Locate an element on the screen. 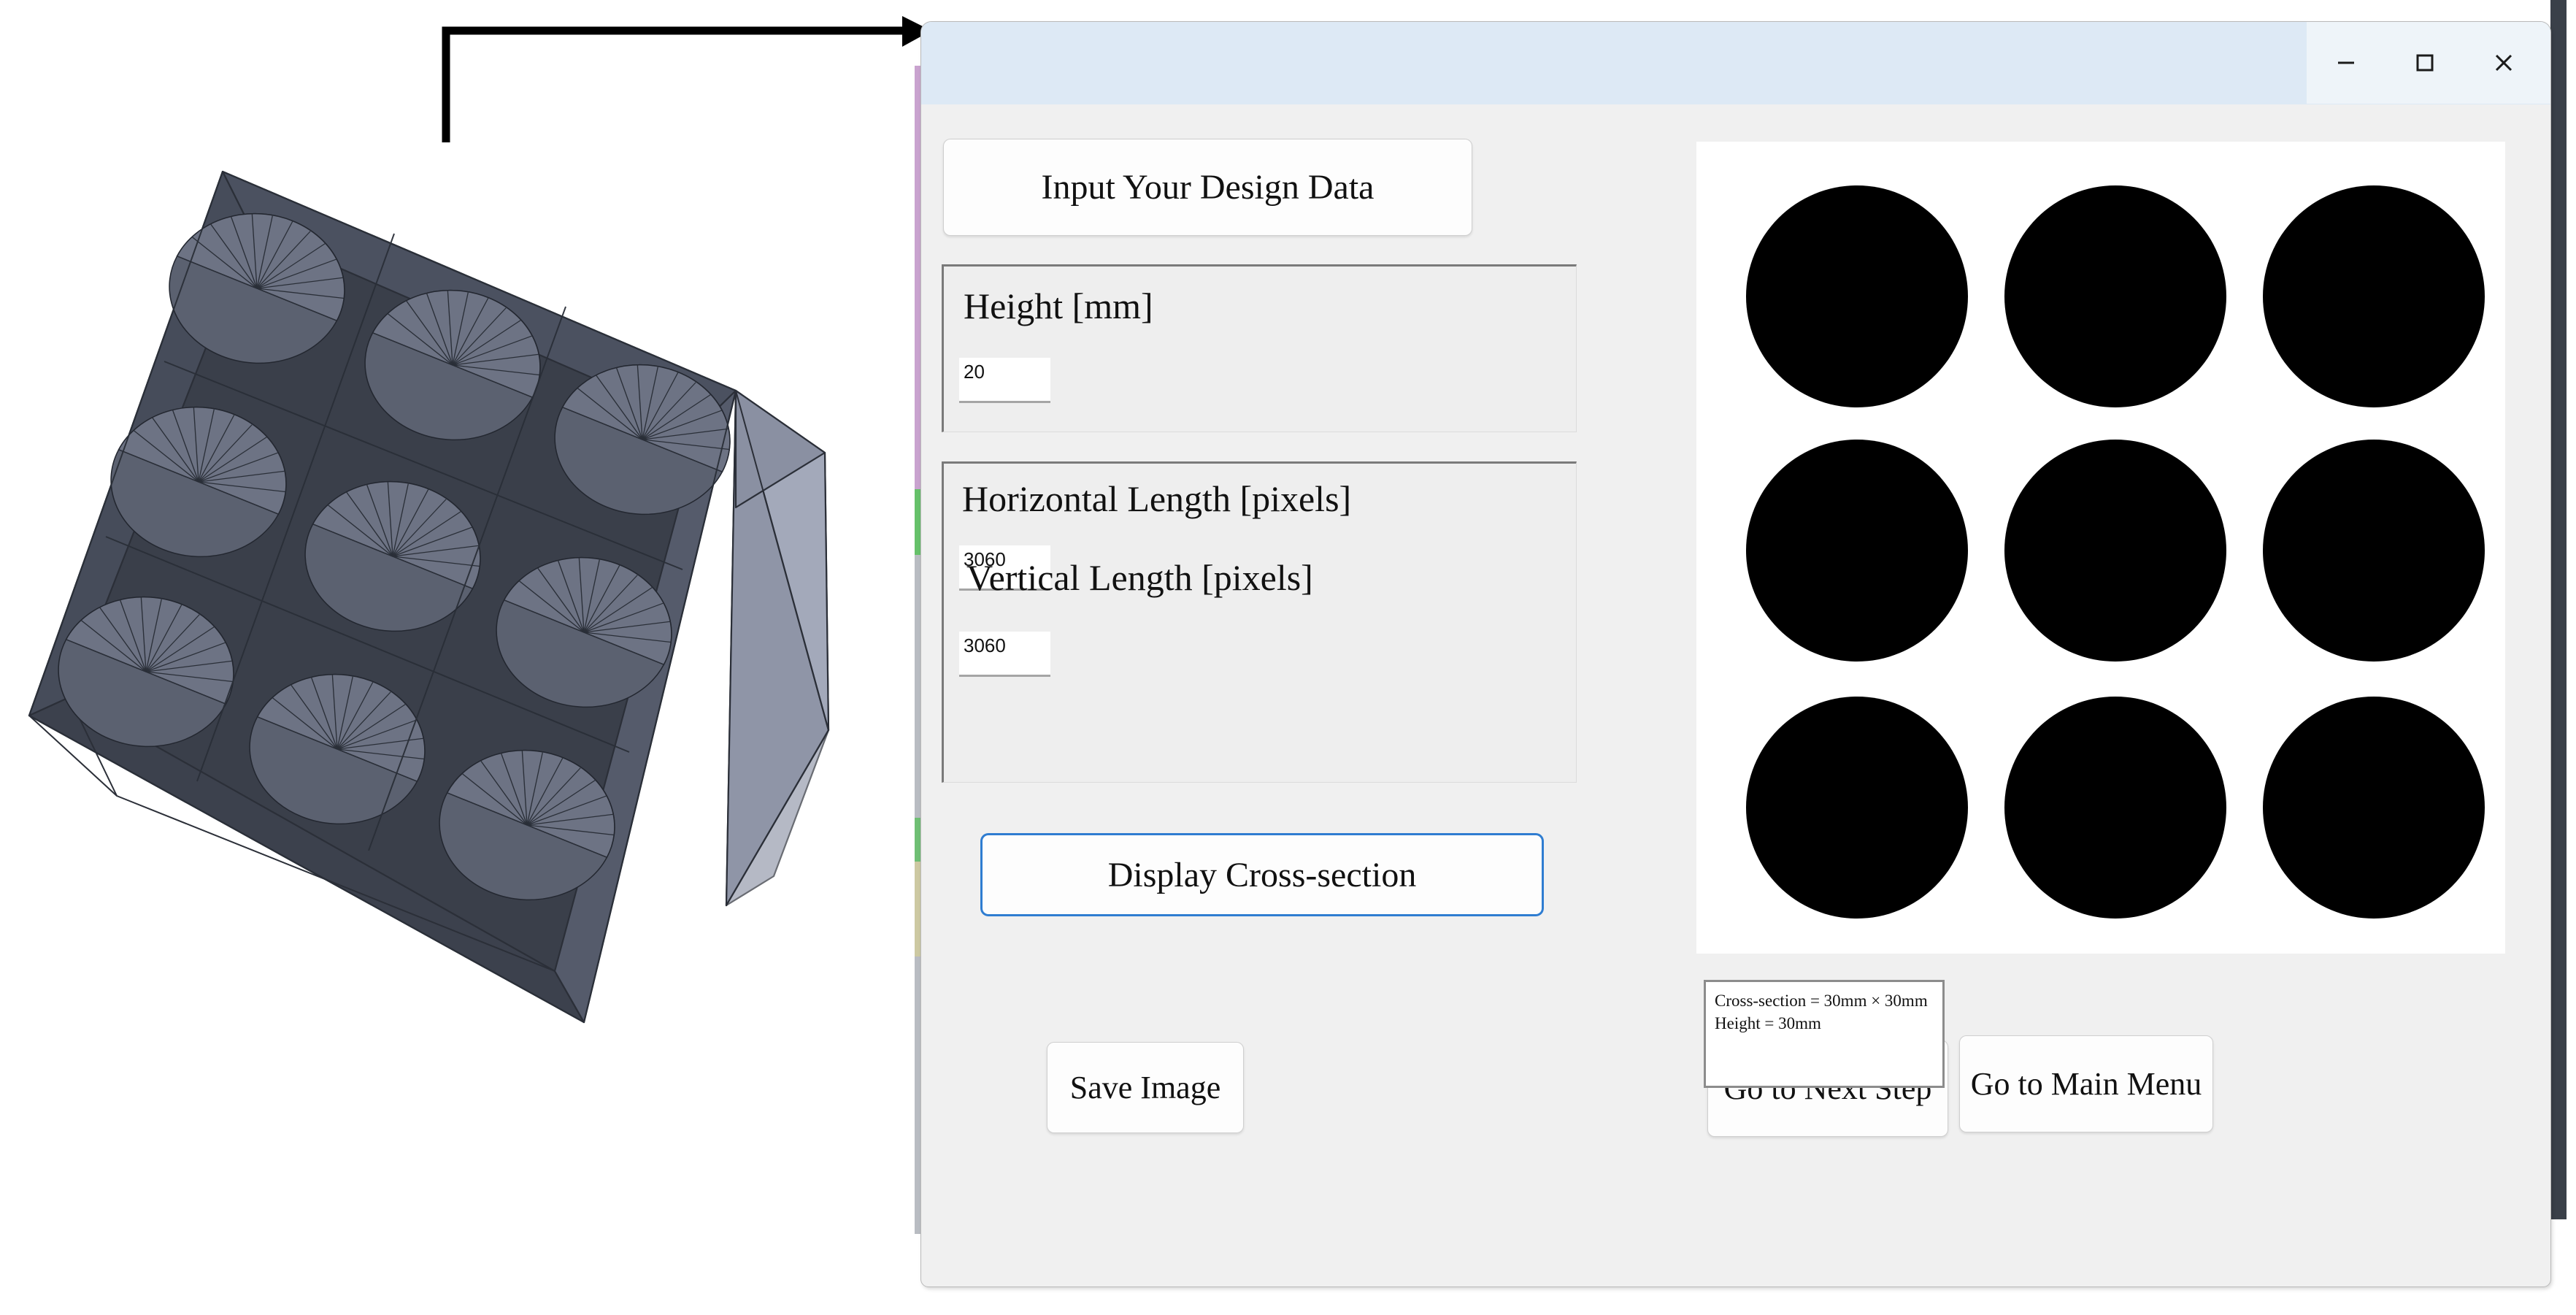 This screenshot has width=2576, height=1315. save-image-button: Save Image is located at coordinates (1145, 1087).